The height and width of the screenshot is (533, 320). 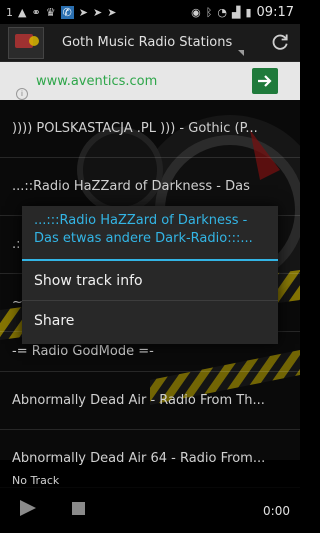 What do you see at coordinates (222, 12) in the screenshot?
I see `wifi-icon: ◔` at bounding box center [222, 12].